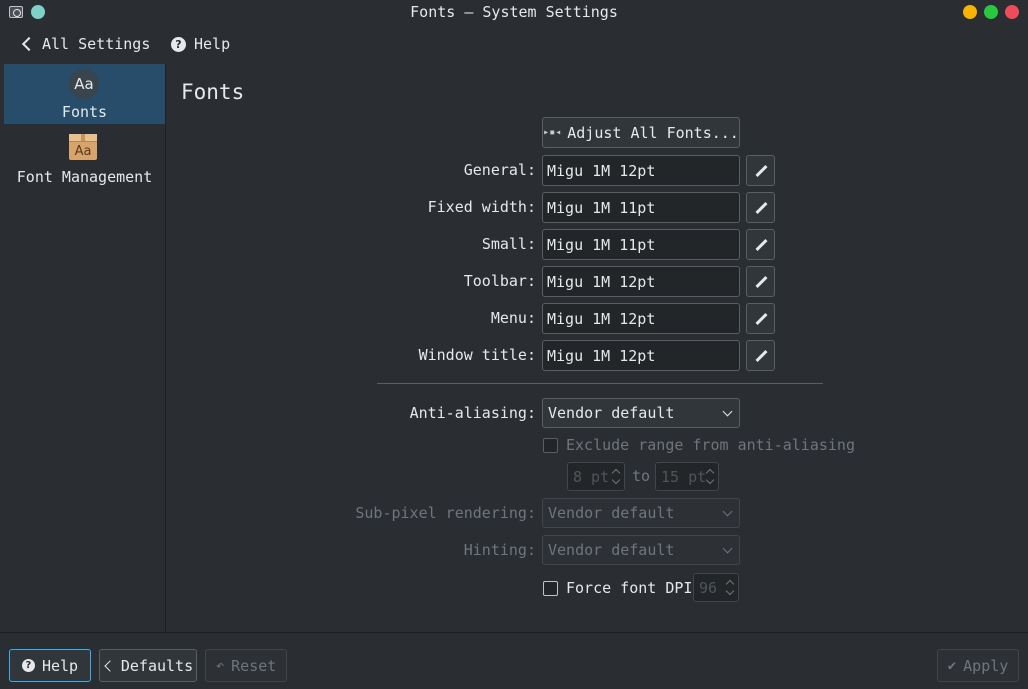 Image resolution: width=1028 pixels, height=689 pixels. I want to click on page-title: Fonts, so click(213, 92).